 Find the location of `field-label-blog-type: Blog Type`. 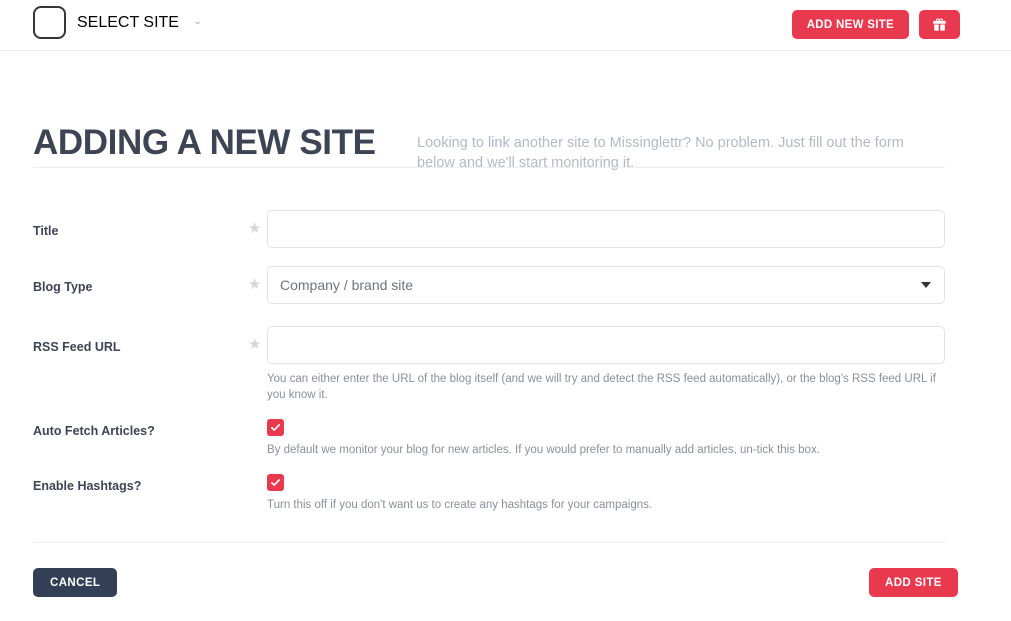

field-label-blog-type: Blog Type is located at coordinates (63, 287).